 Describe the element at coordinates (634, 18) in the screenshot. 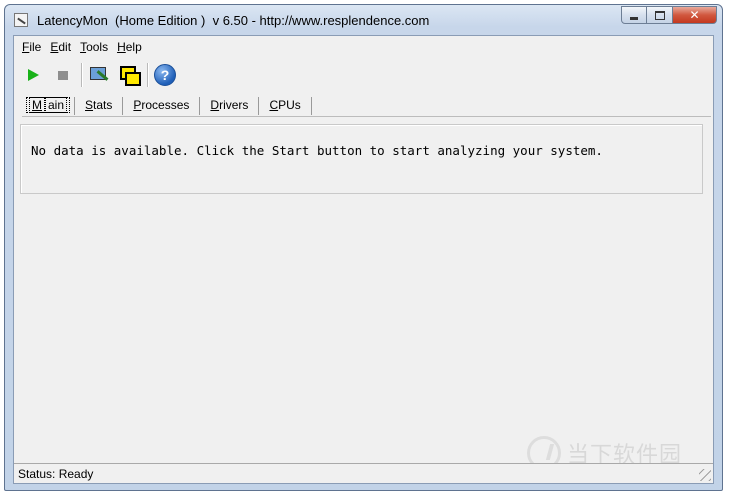

I see `minimize-icon` at that location.